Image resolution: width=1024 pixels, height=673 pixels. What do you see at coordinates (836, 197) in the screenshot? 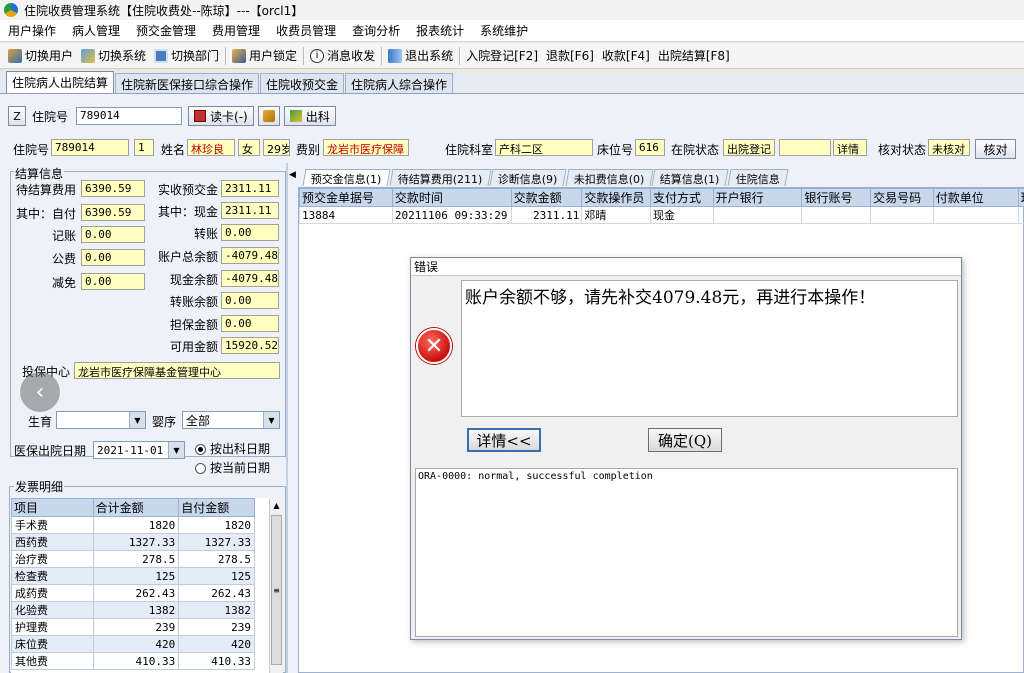
I see `grid-header: 银行账号` at bounding box center [836, 197].